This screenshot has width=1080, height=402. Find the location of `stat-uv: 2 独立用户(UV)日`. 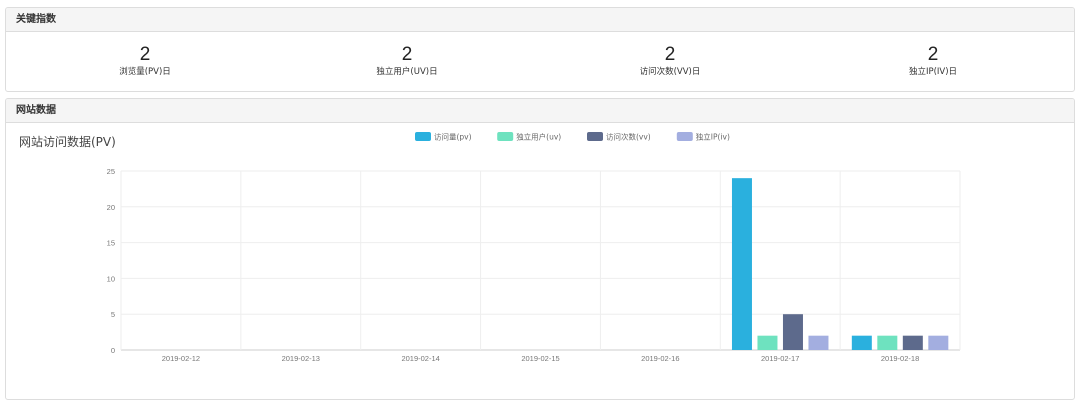

stat-uv: 2 独立用户(UV)日 is located at coordinates (407, 61).